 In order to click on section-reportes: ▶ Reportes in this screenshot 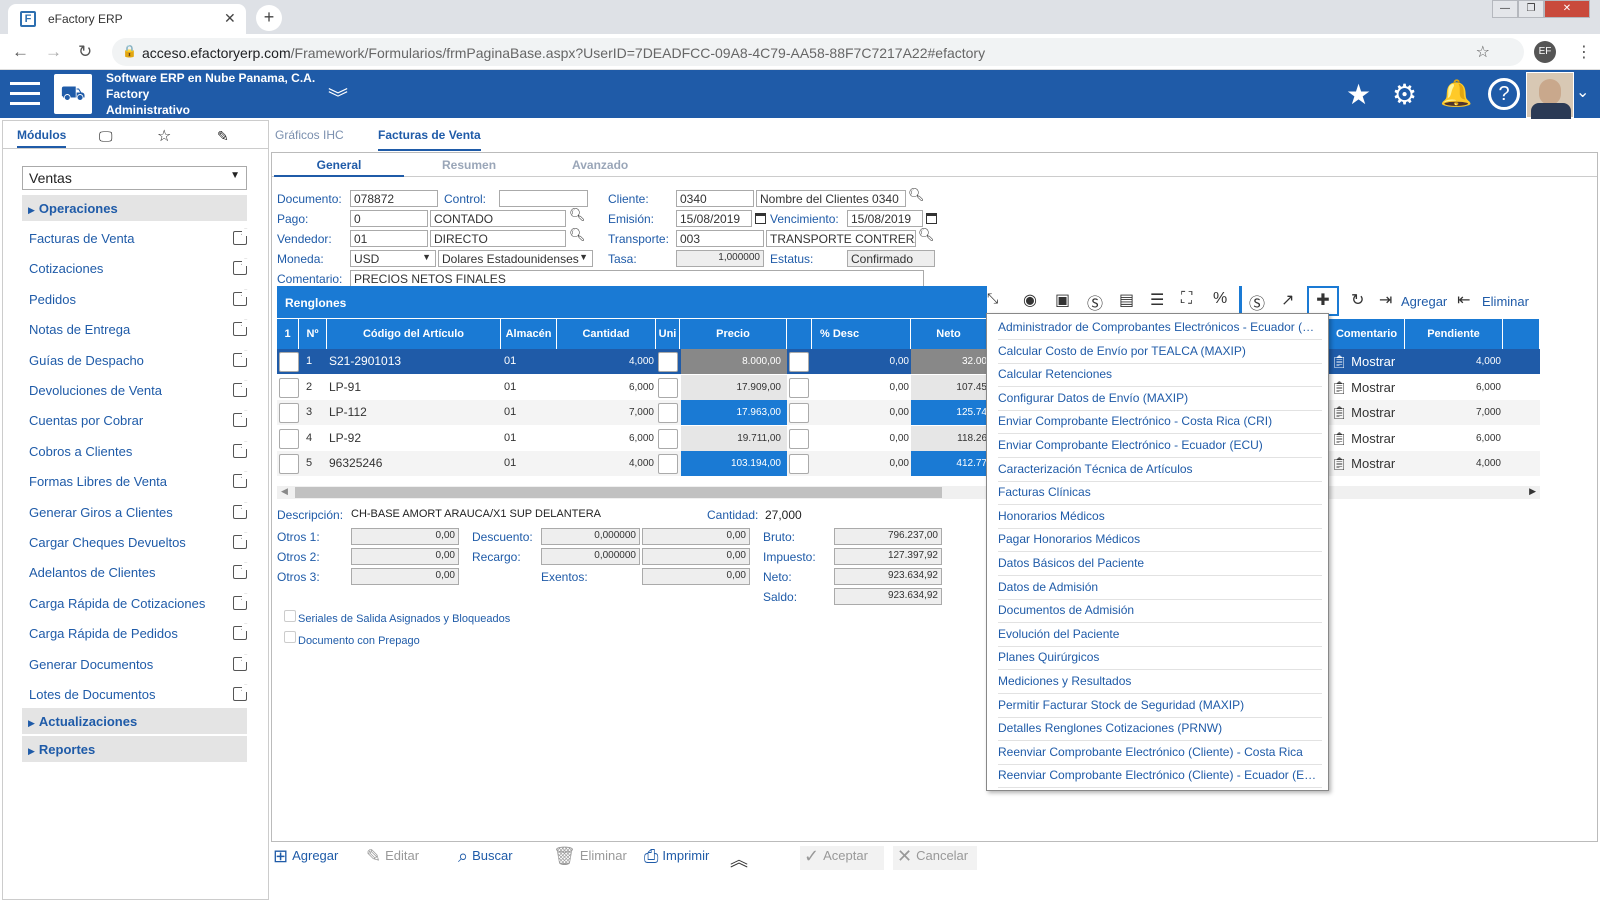, I will do `click(134, 749)`.